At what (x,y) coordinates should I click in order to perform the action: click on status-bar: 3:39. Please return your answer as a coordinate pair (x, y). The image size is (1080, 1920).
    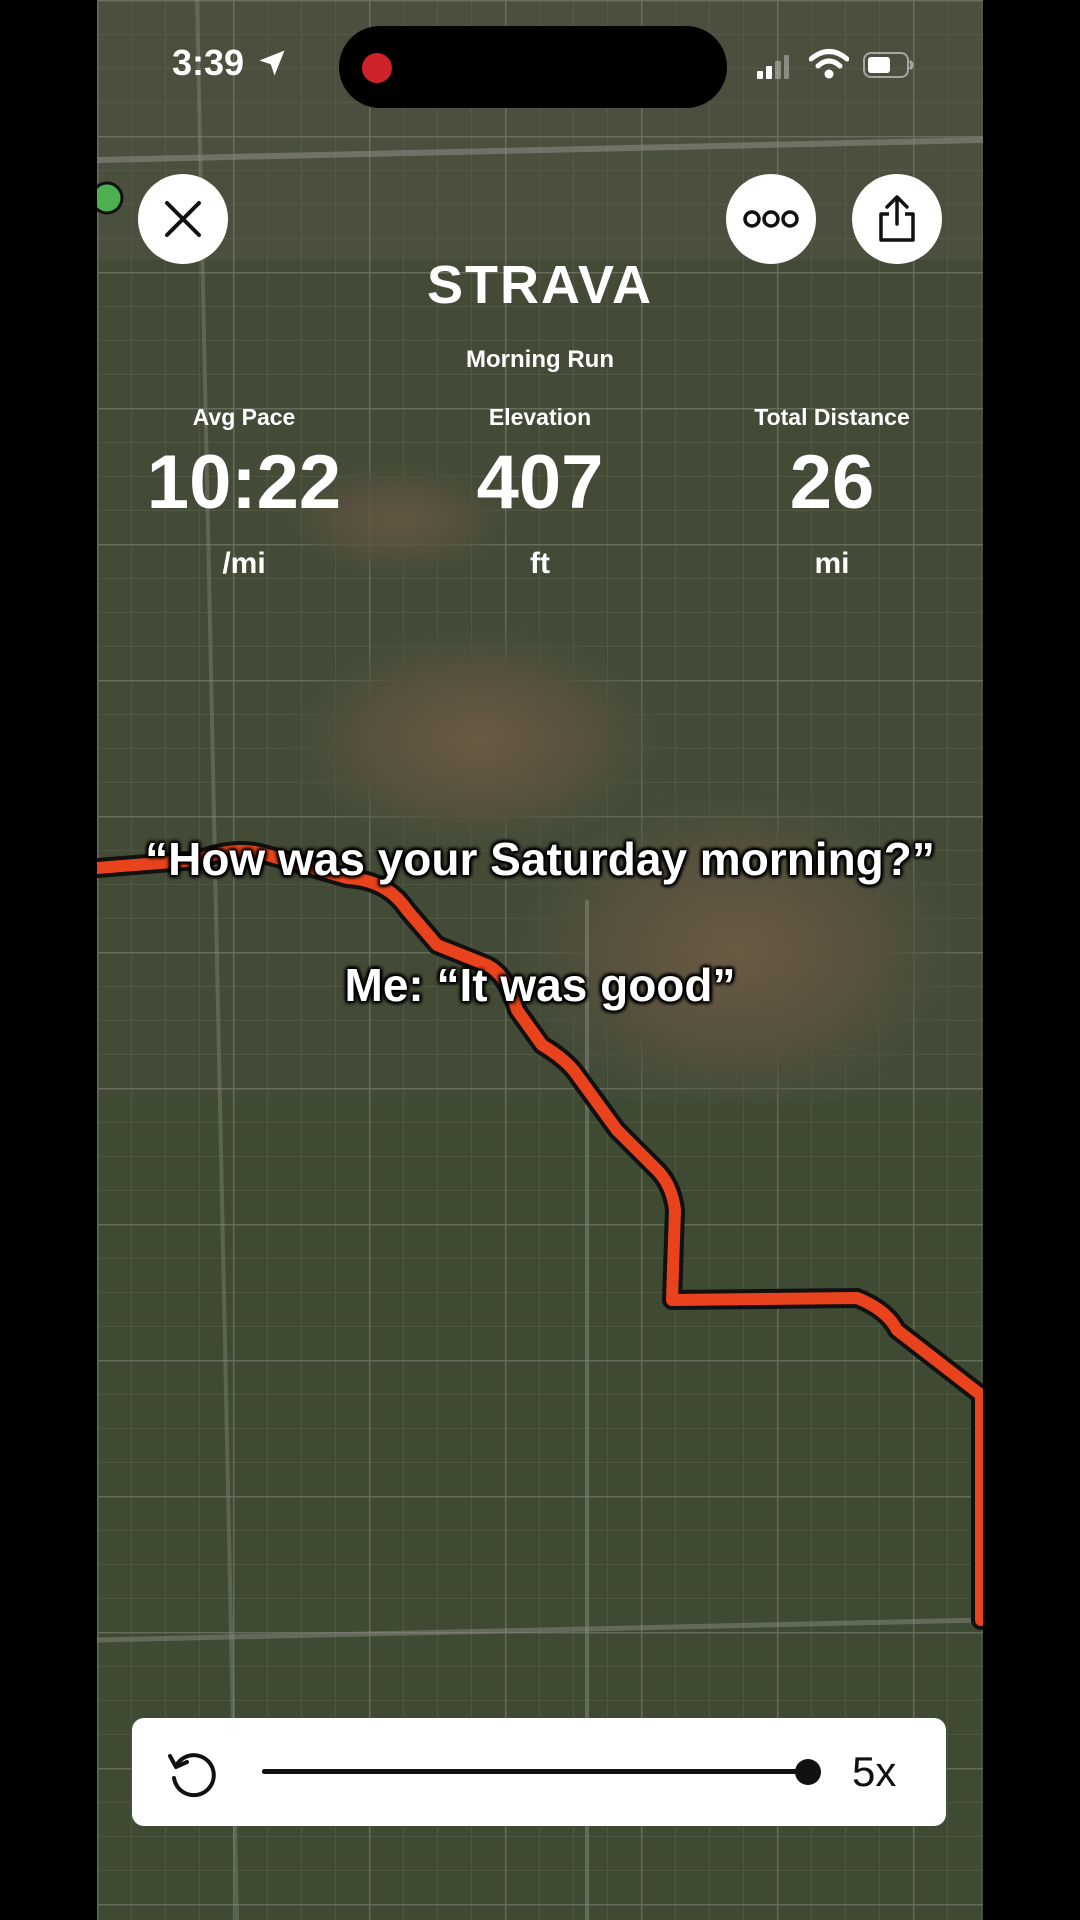
    Looking at the image, I should click on (540, 55).